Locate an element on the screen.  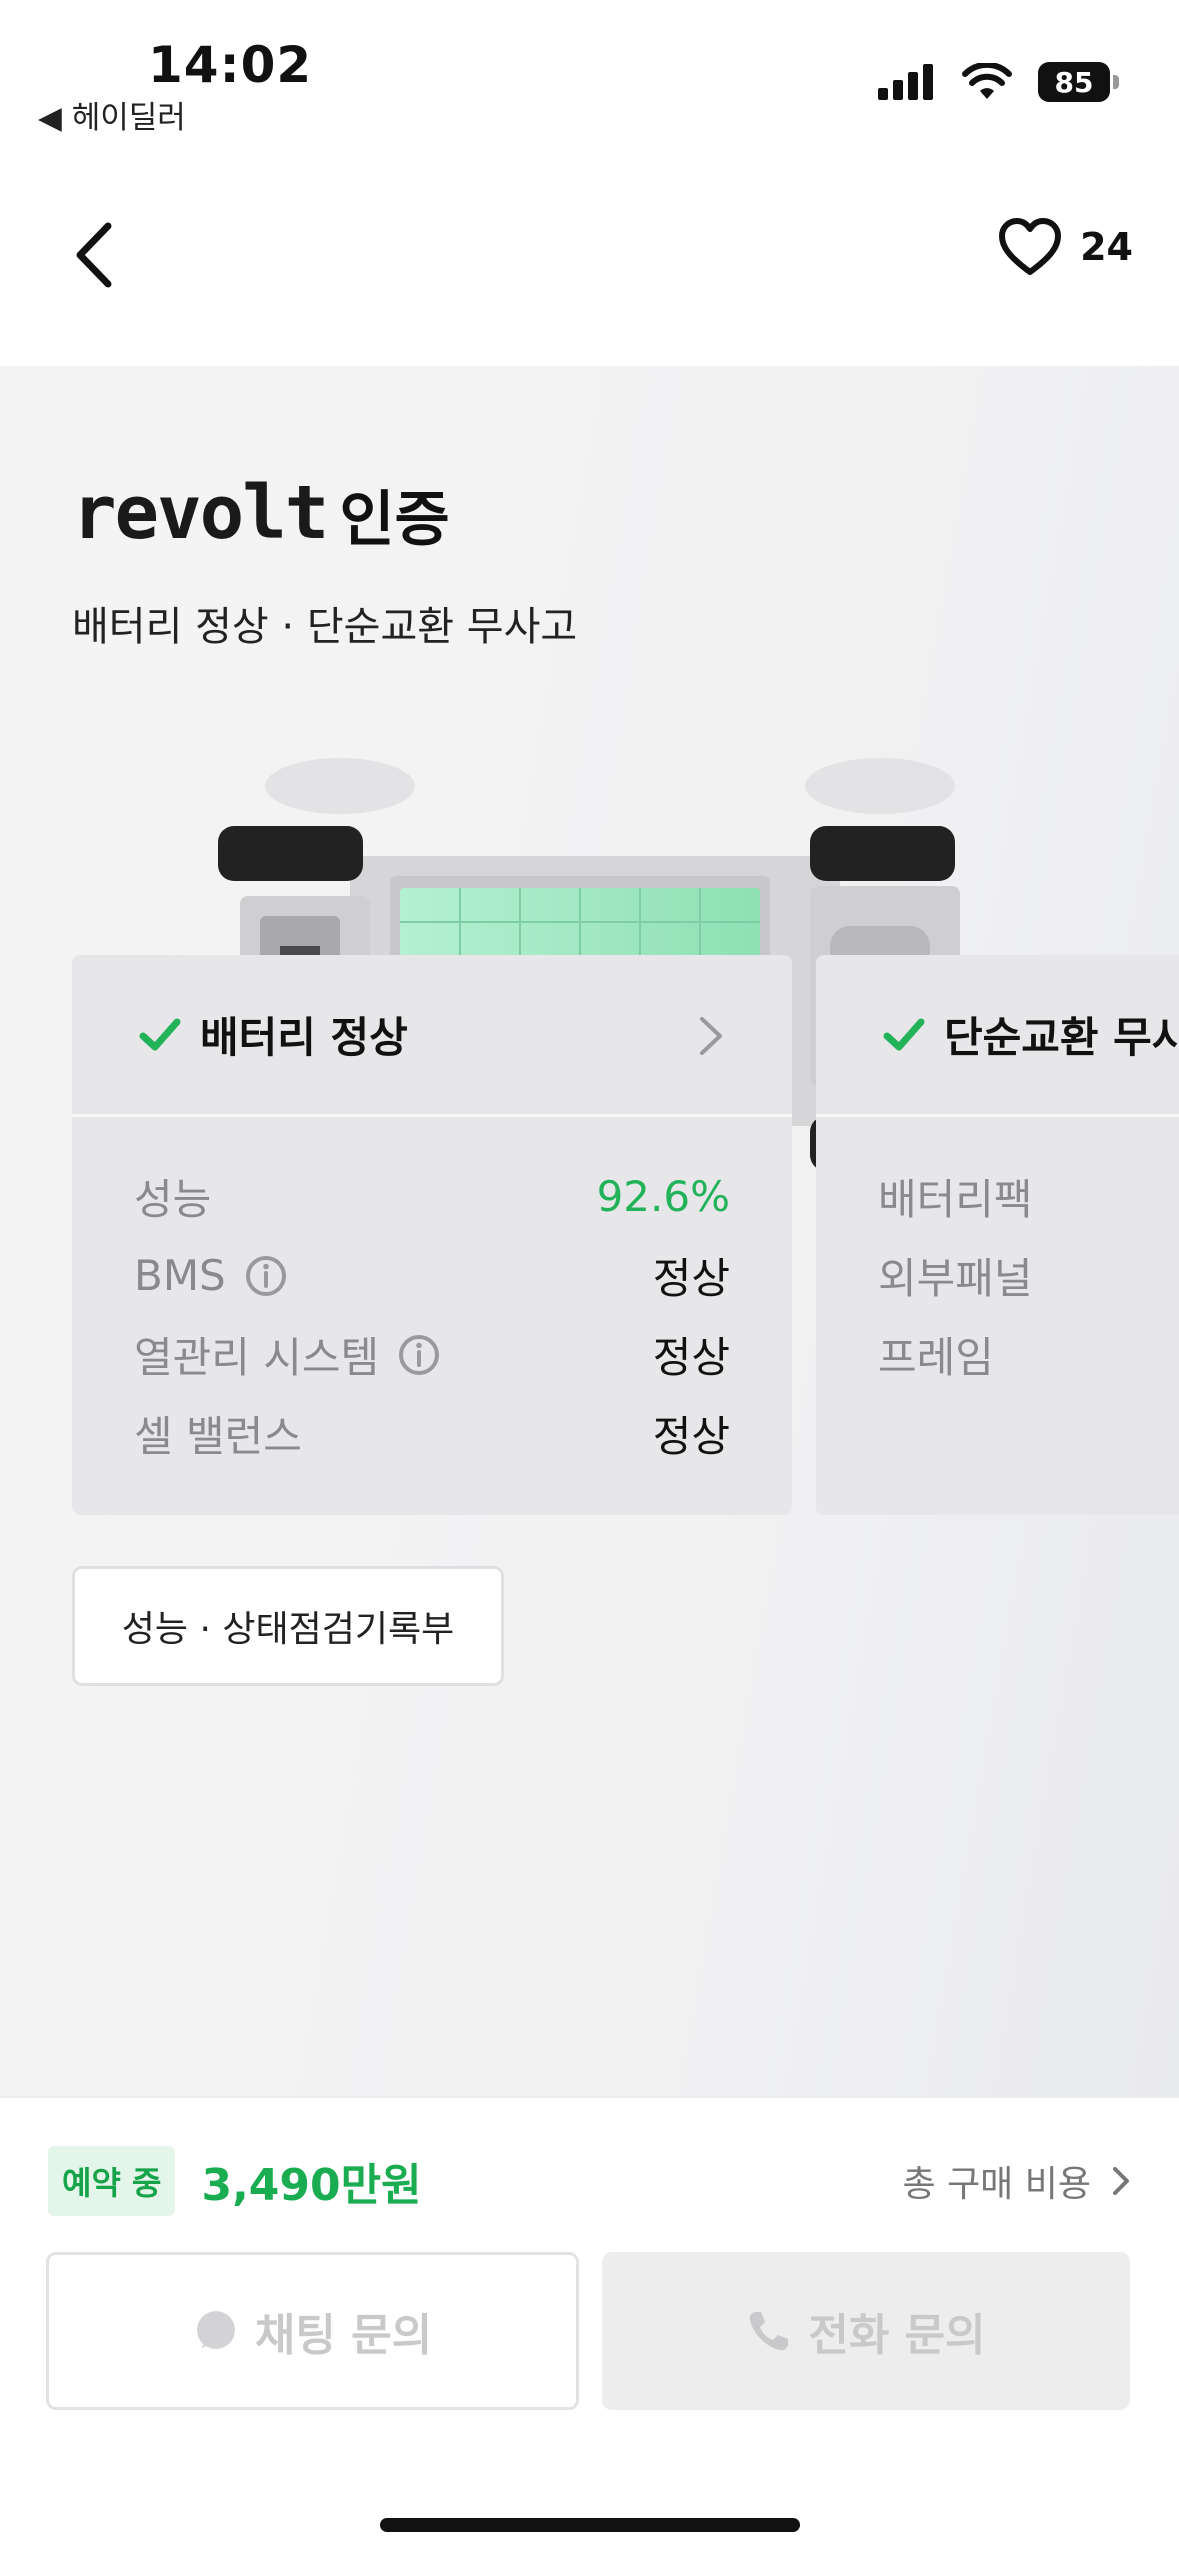
stat-row: BMS 정상 is located at coordinates (432, 1275).